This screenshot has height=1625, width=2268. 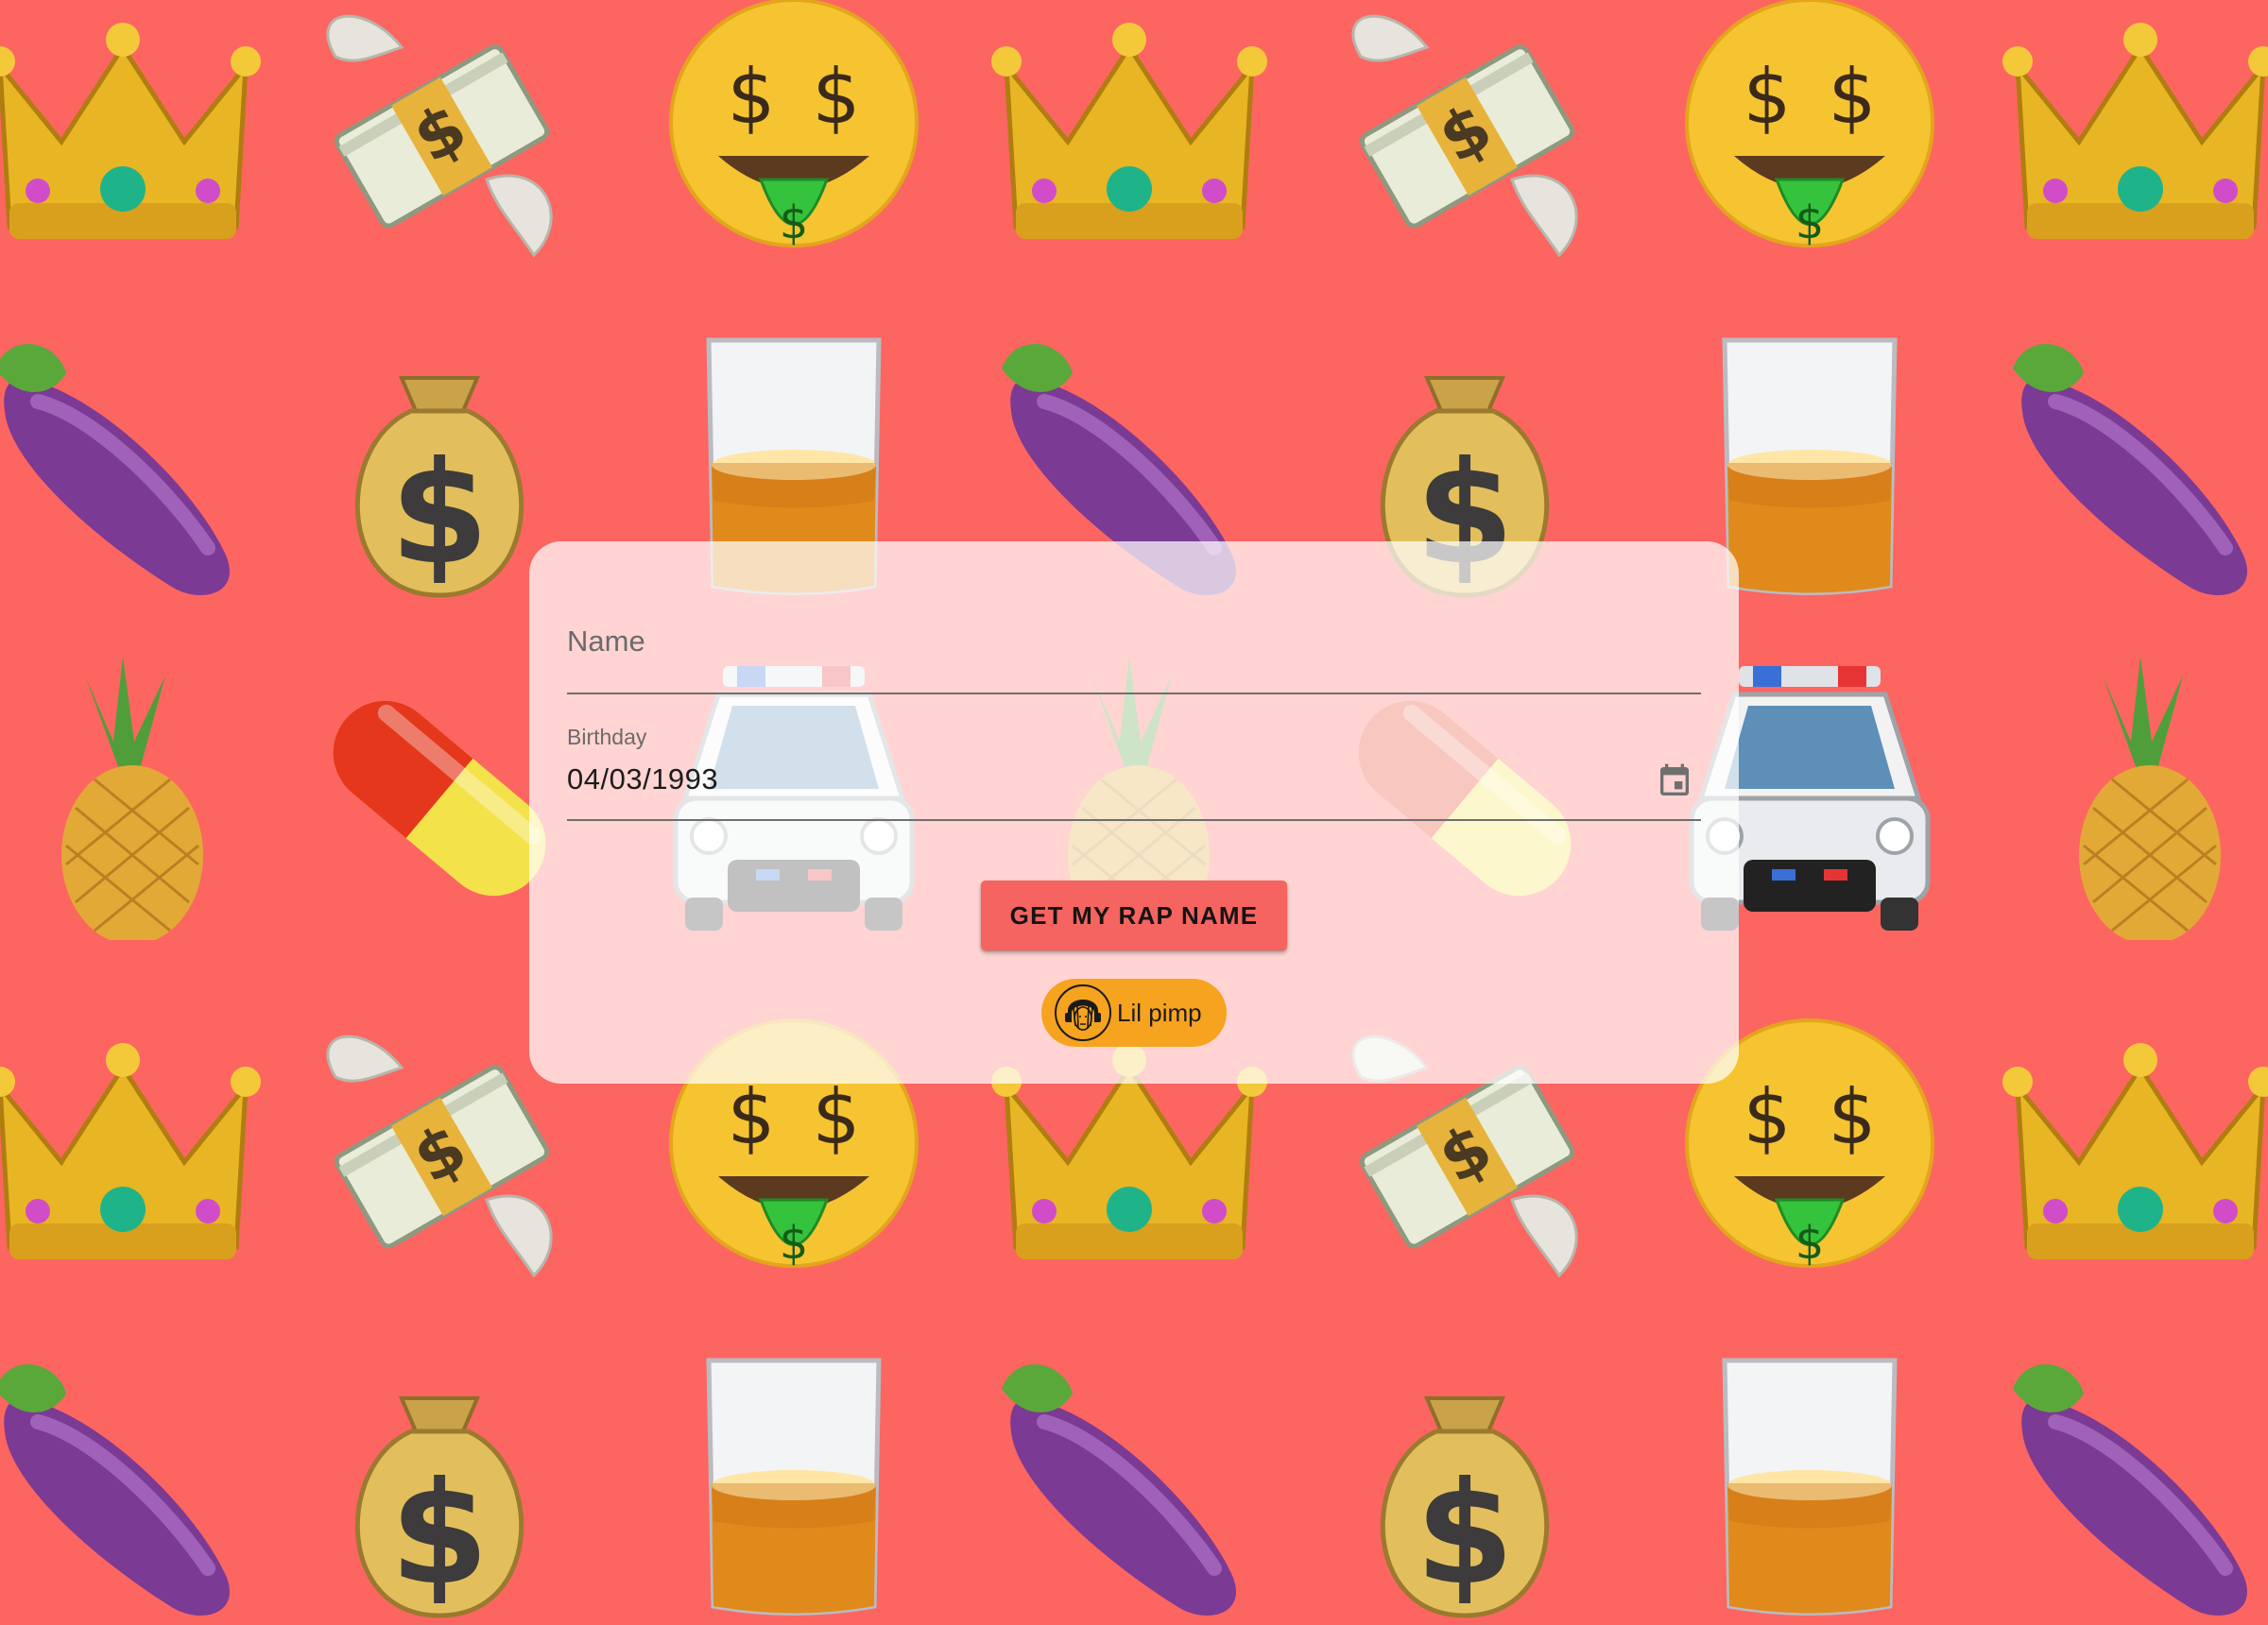 What do you see at coordinates (1674, 782) in the screenshot?
I see `calendar-icon` at bounding box center [1674, 782].